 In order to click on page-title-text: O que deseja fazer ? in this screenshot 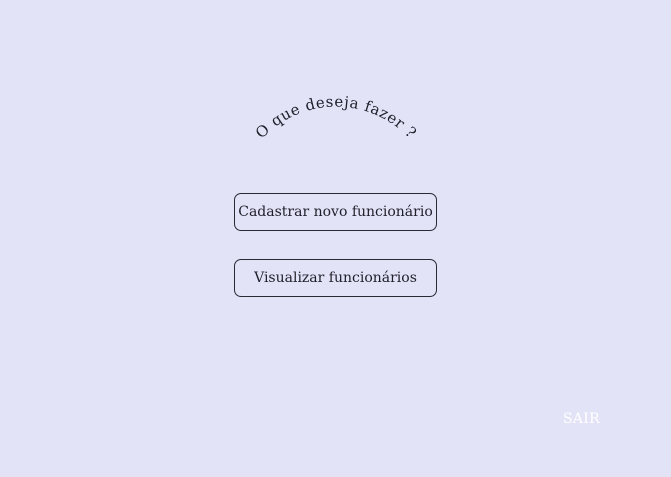, I will do `click(336, 117)`.